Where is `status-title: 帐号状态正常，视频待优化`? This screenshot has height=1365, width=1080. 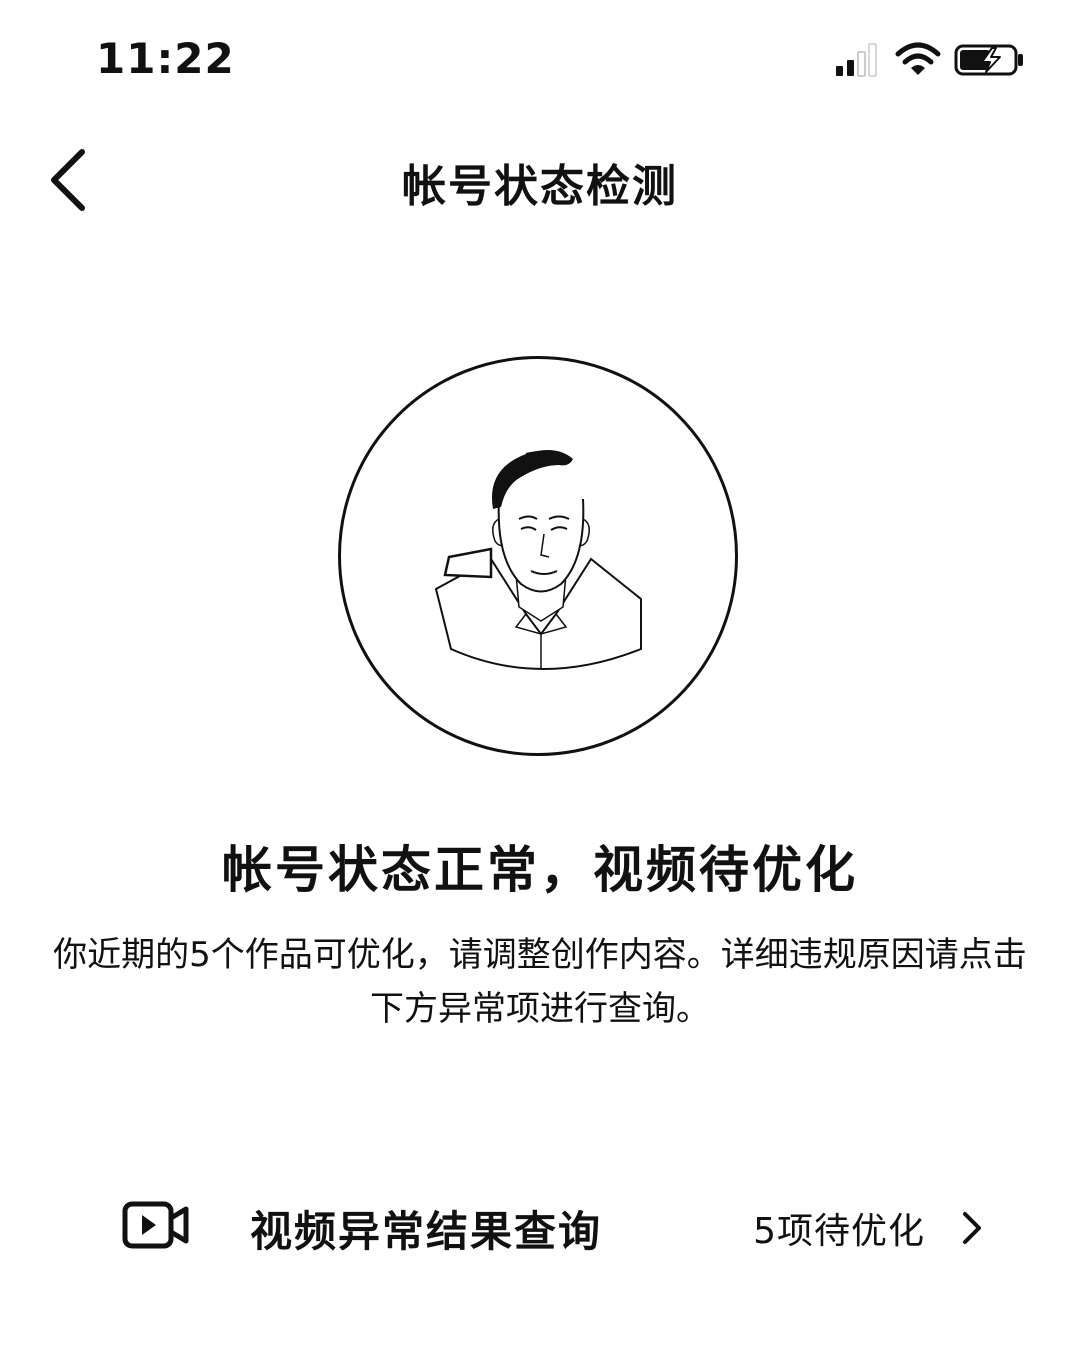 status-title: 帐号状态正常，视频待优化 is located at coordinates (540, 870).